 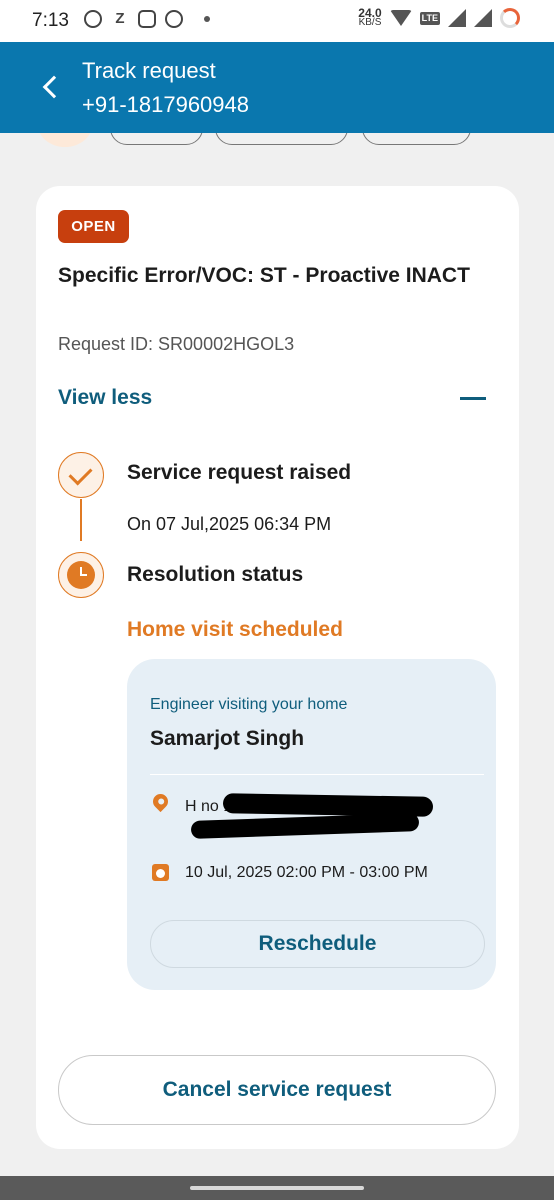 What do you see at coordinates (174, 19) in the screenshot?
I see `app-notification-icon` at bounding box center [174, 19].